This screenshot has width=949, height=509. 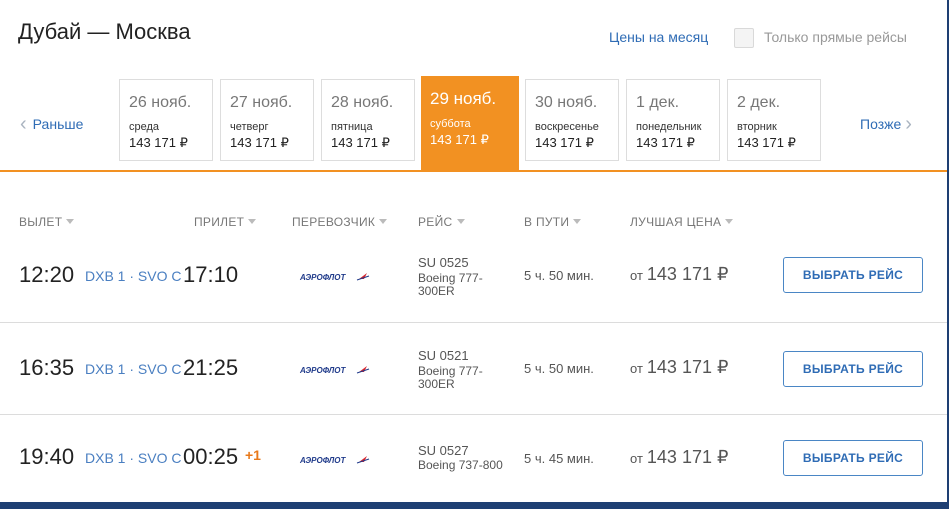 What do you see at coordinates (676, 222) in the screenshot?
I see `column-label: ЛУЧШАЯ ЦЕНА` at bounding box center [676, 222].